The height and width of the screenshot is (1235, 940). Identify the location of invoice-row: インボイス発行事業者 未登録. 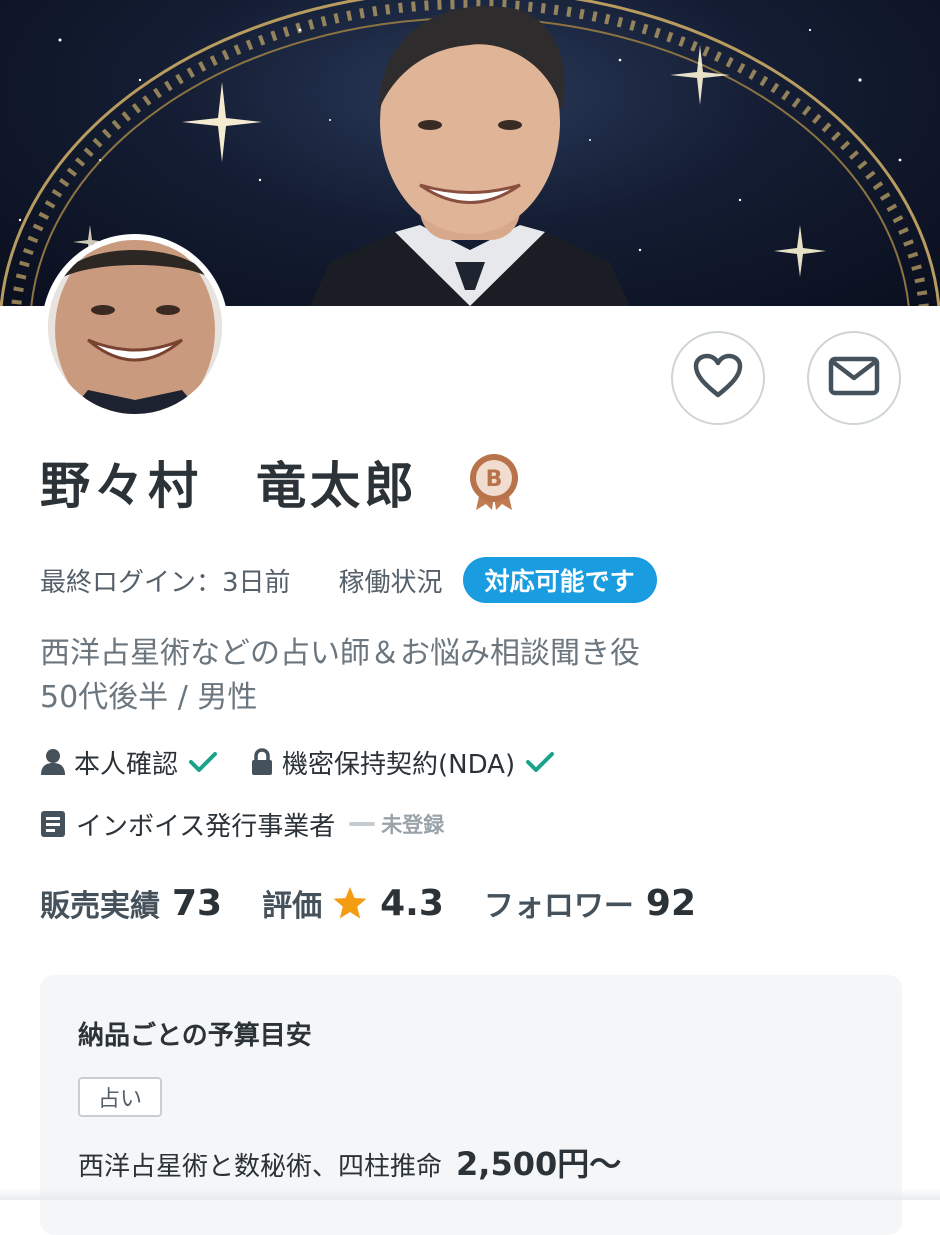
(242, 824).